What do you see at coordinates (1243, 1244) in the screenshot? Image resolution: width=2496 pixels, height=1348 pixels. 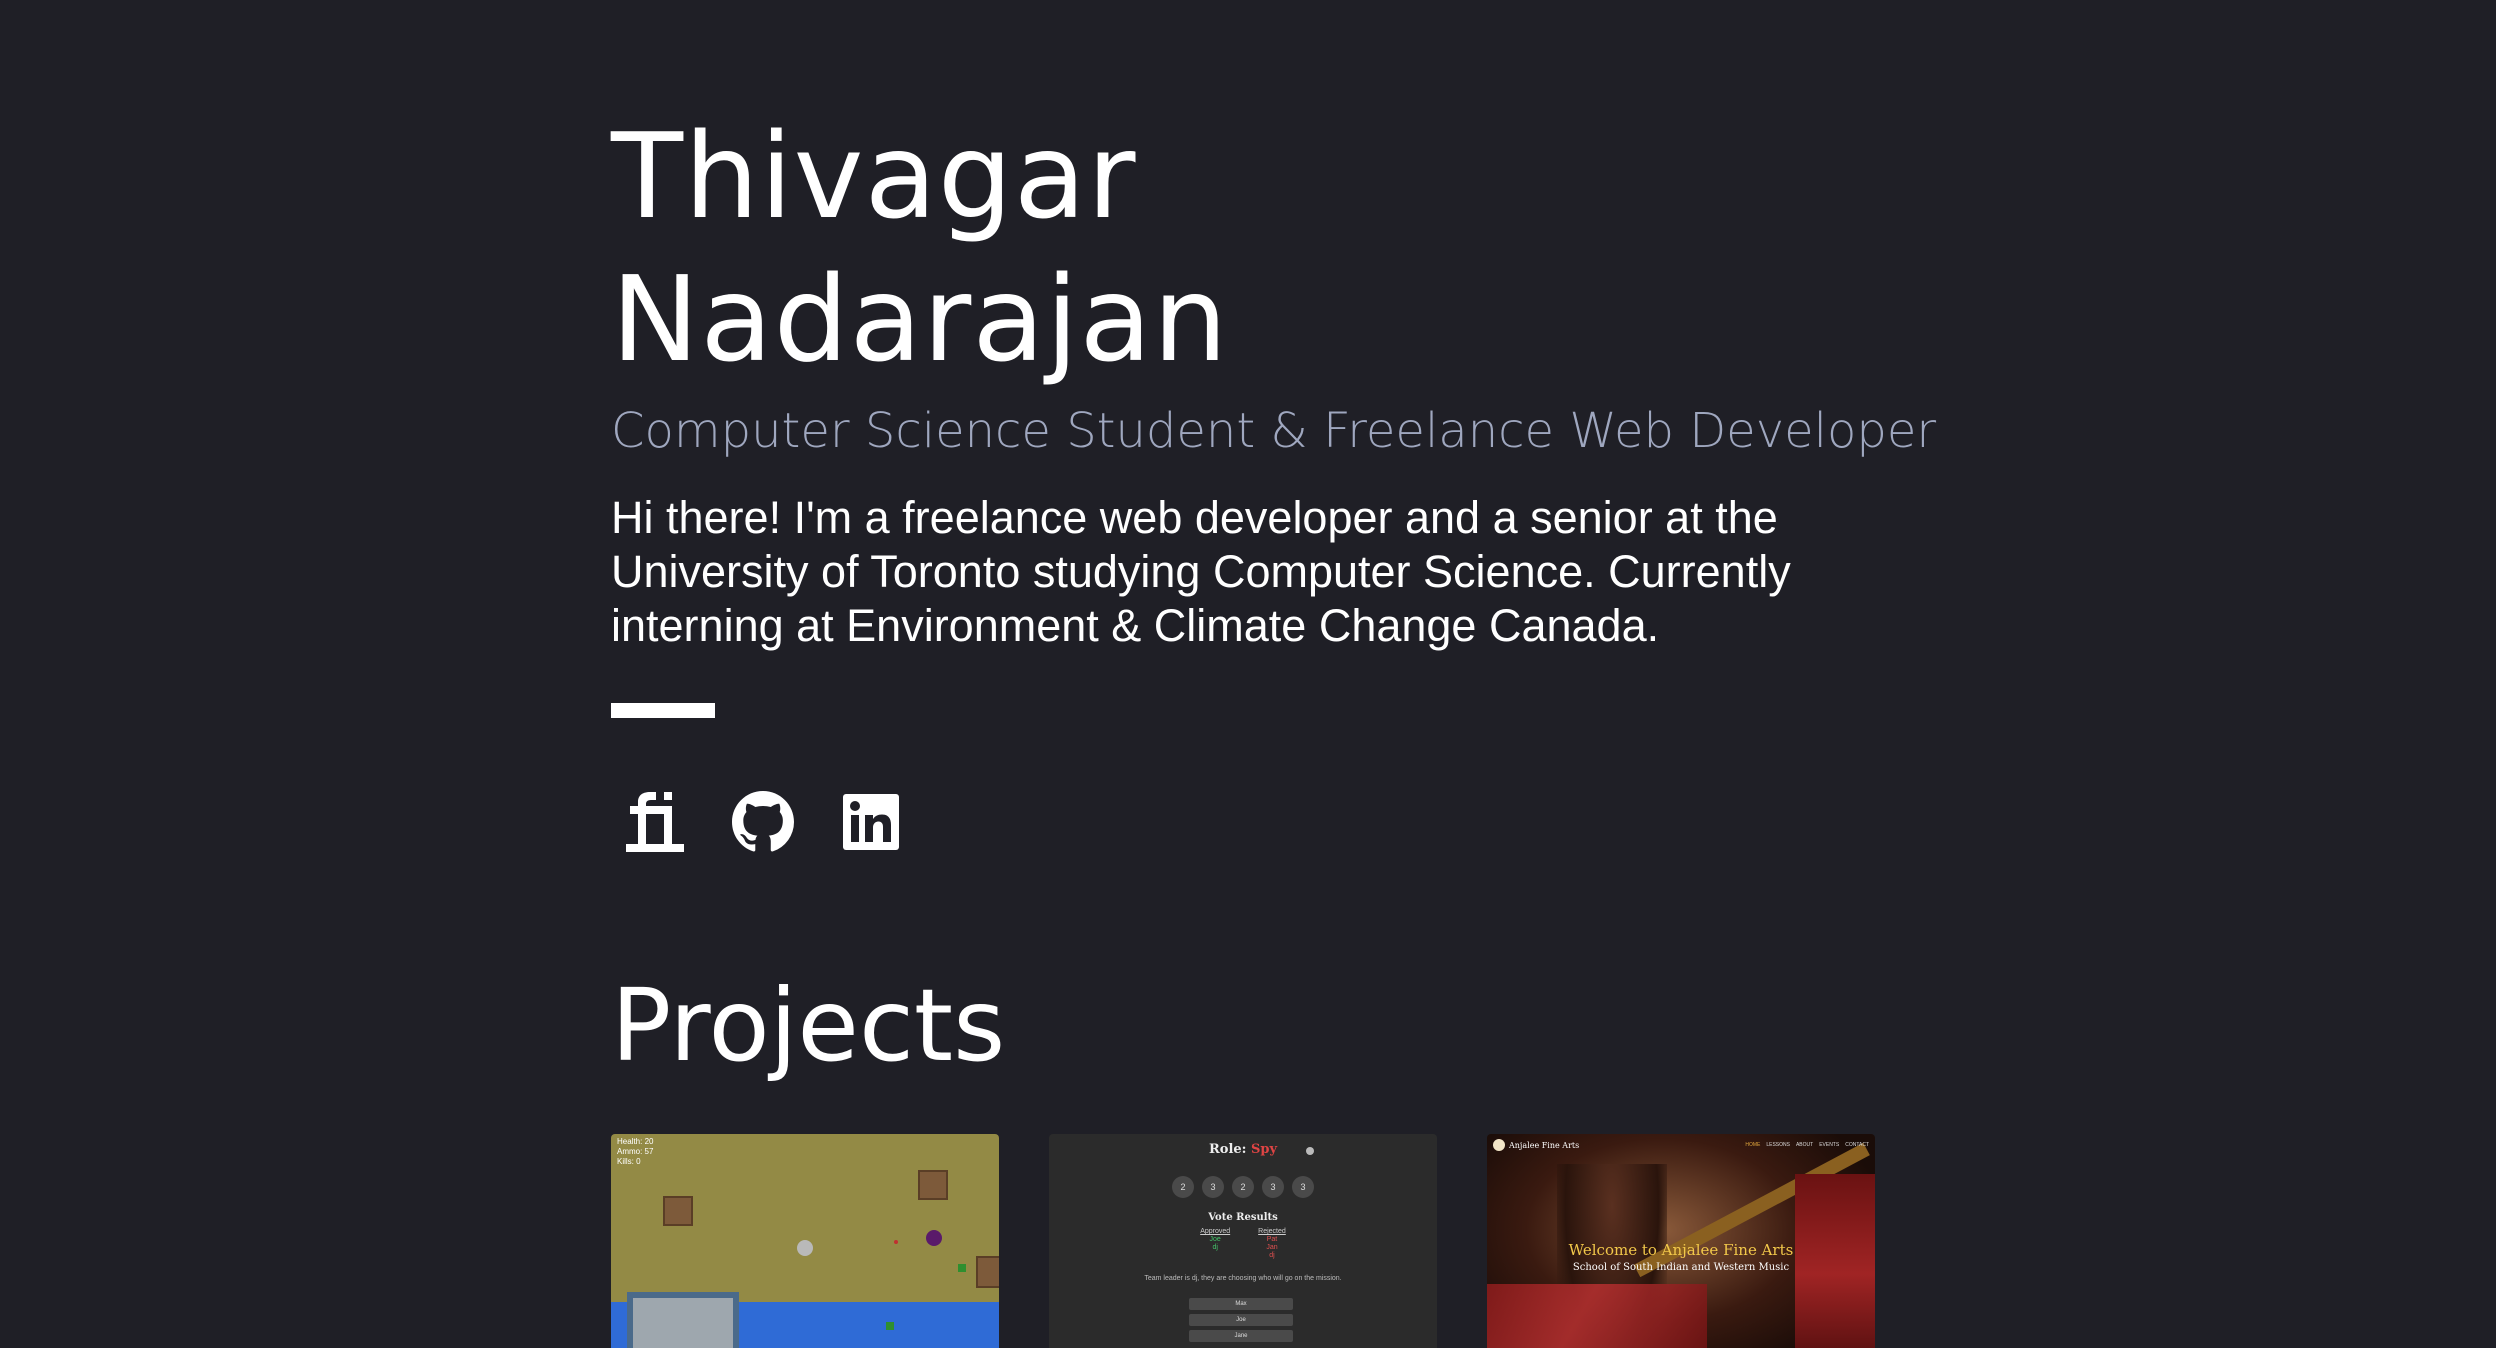 I see `vote-results: Approved Joe dj Rejected Pat Jan dj` at bounding box center [1243, 1244].